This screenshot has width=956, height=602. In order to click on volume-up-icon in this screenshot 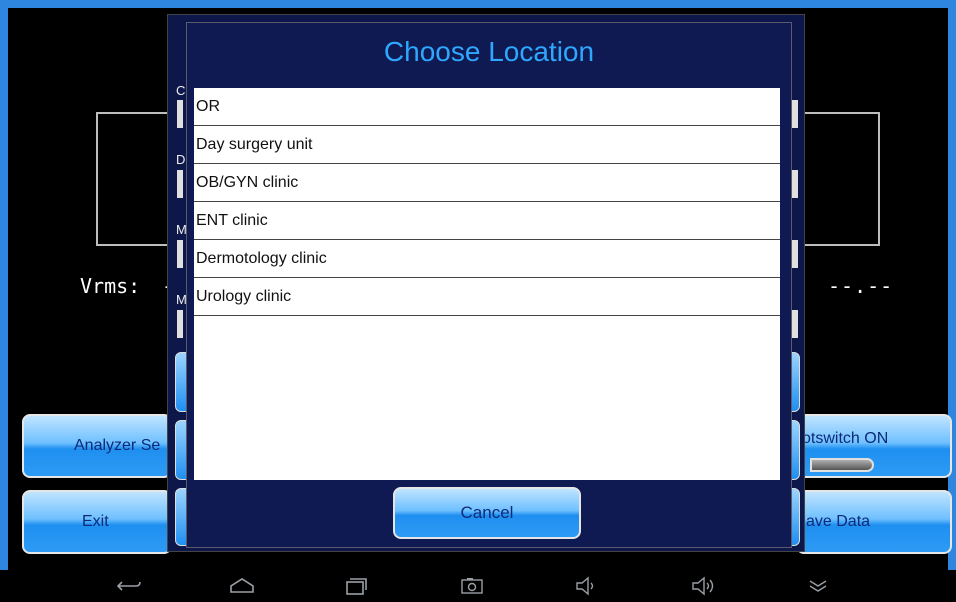, I will do `click(704, 588)`.